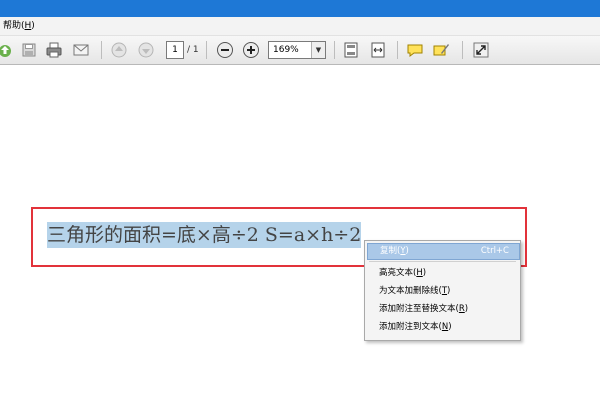  I want to click on menu-help-close: ), so click(33, 26).